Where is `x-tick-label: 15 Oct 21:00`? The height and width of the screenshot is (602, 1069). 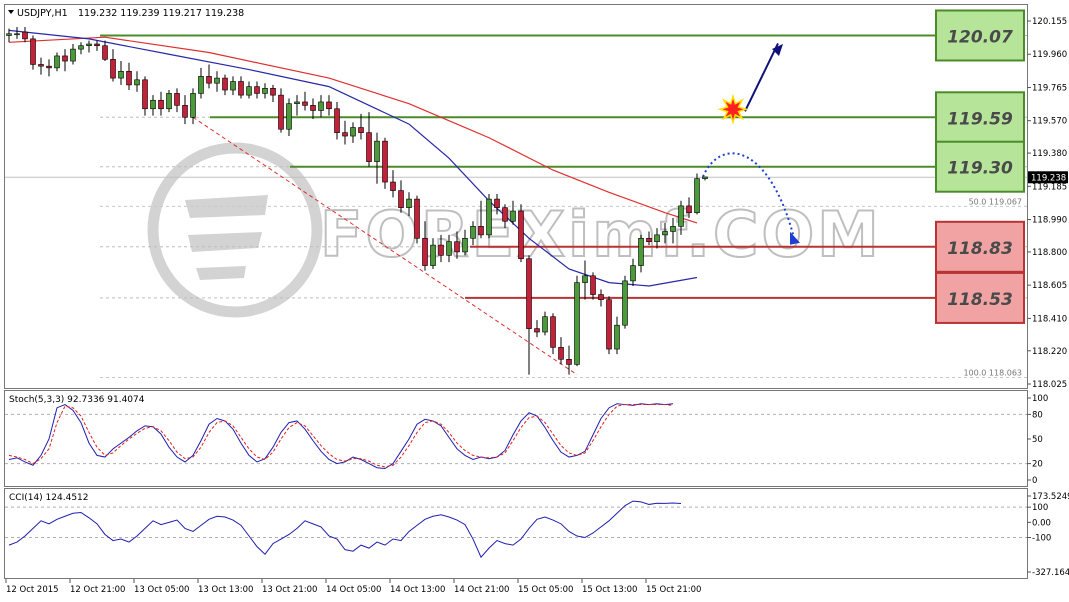 x-tick-label: 15 Oct 21:00 is located at coordinates (673, 590).